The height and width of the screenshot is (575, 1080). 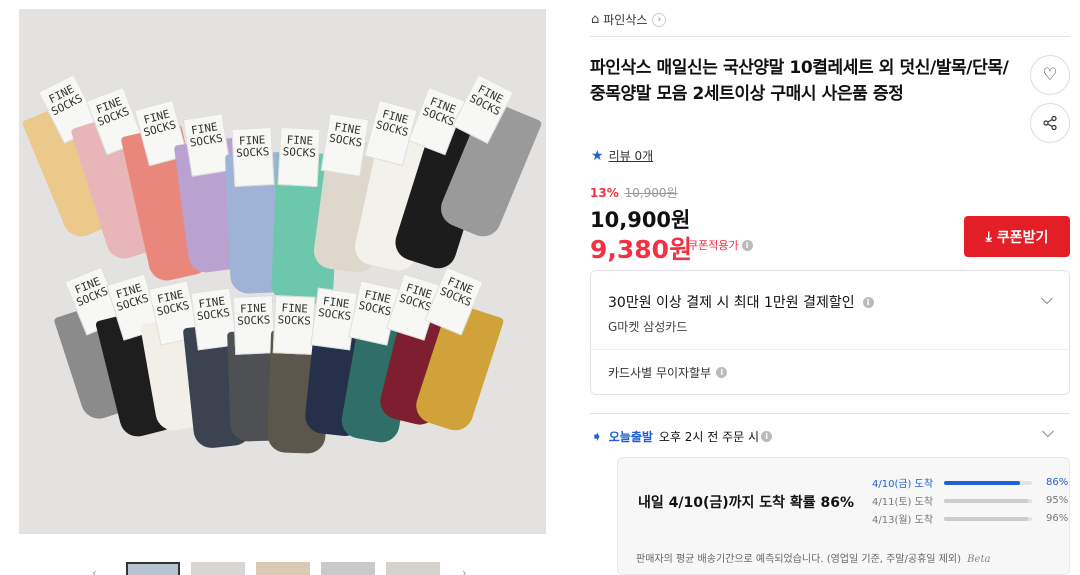 I want to click on arrival-row: 4/13(월) 도착 96%, so click(x=970, y=518).